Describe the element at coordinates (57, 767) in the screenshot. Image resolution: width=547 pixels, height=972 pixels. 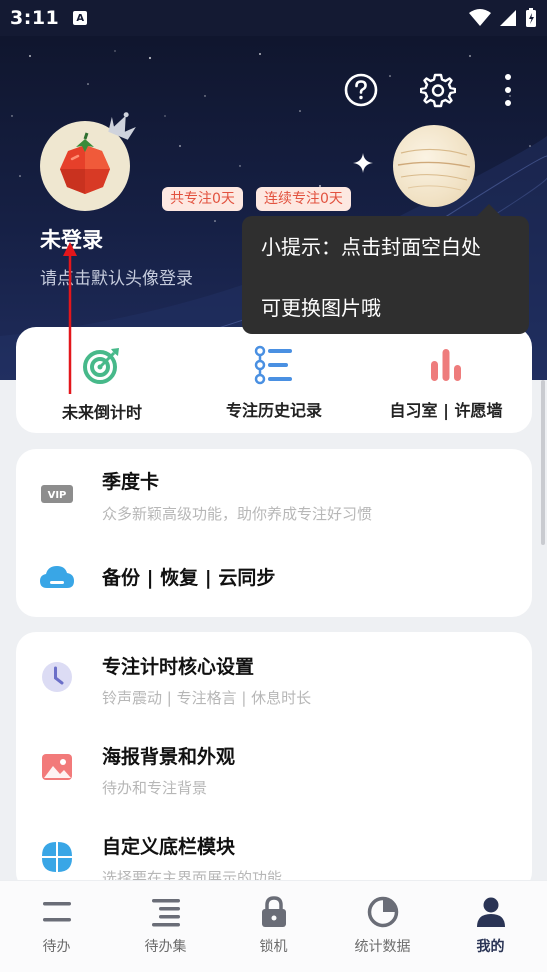
I see `image-icon` at that location.